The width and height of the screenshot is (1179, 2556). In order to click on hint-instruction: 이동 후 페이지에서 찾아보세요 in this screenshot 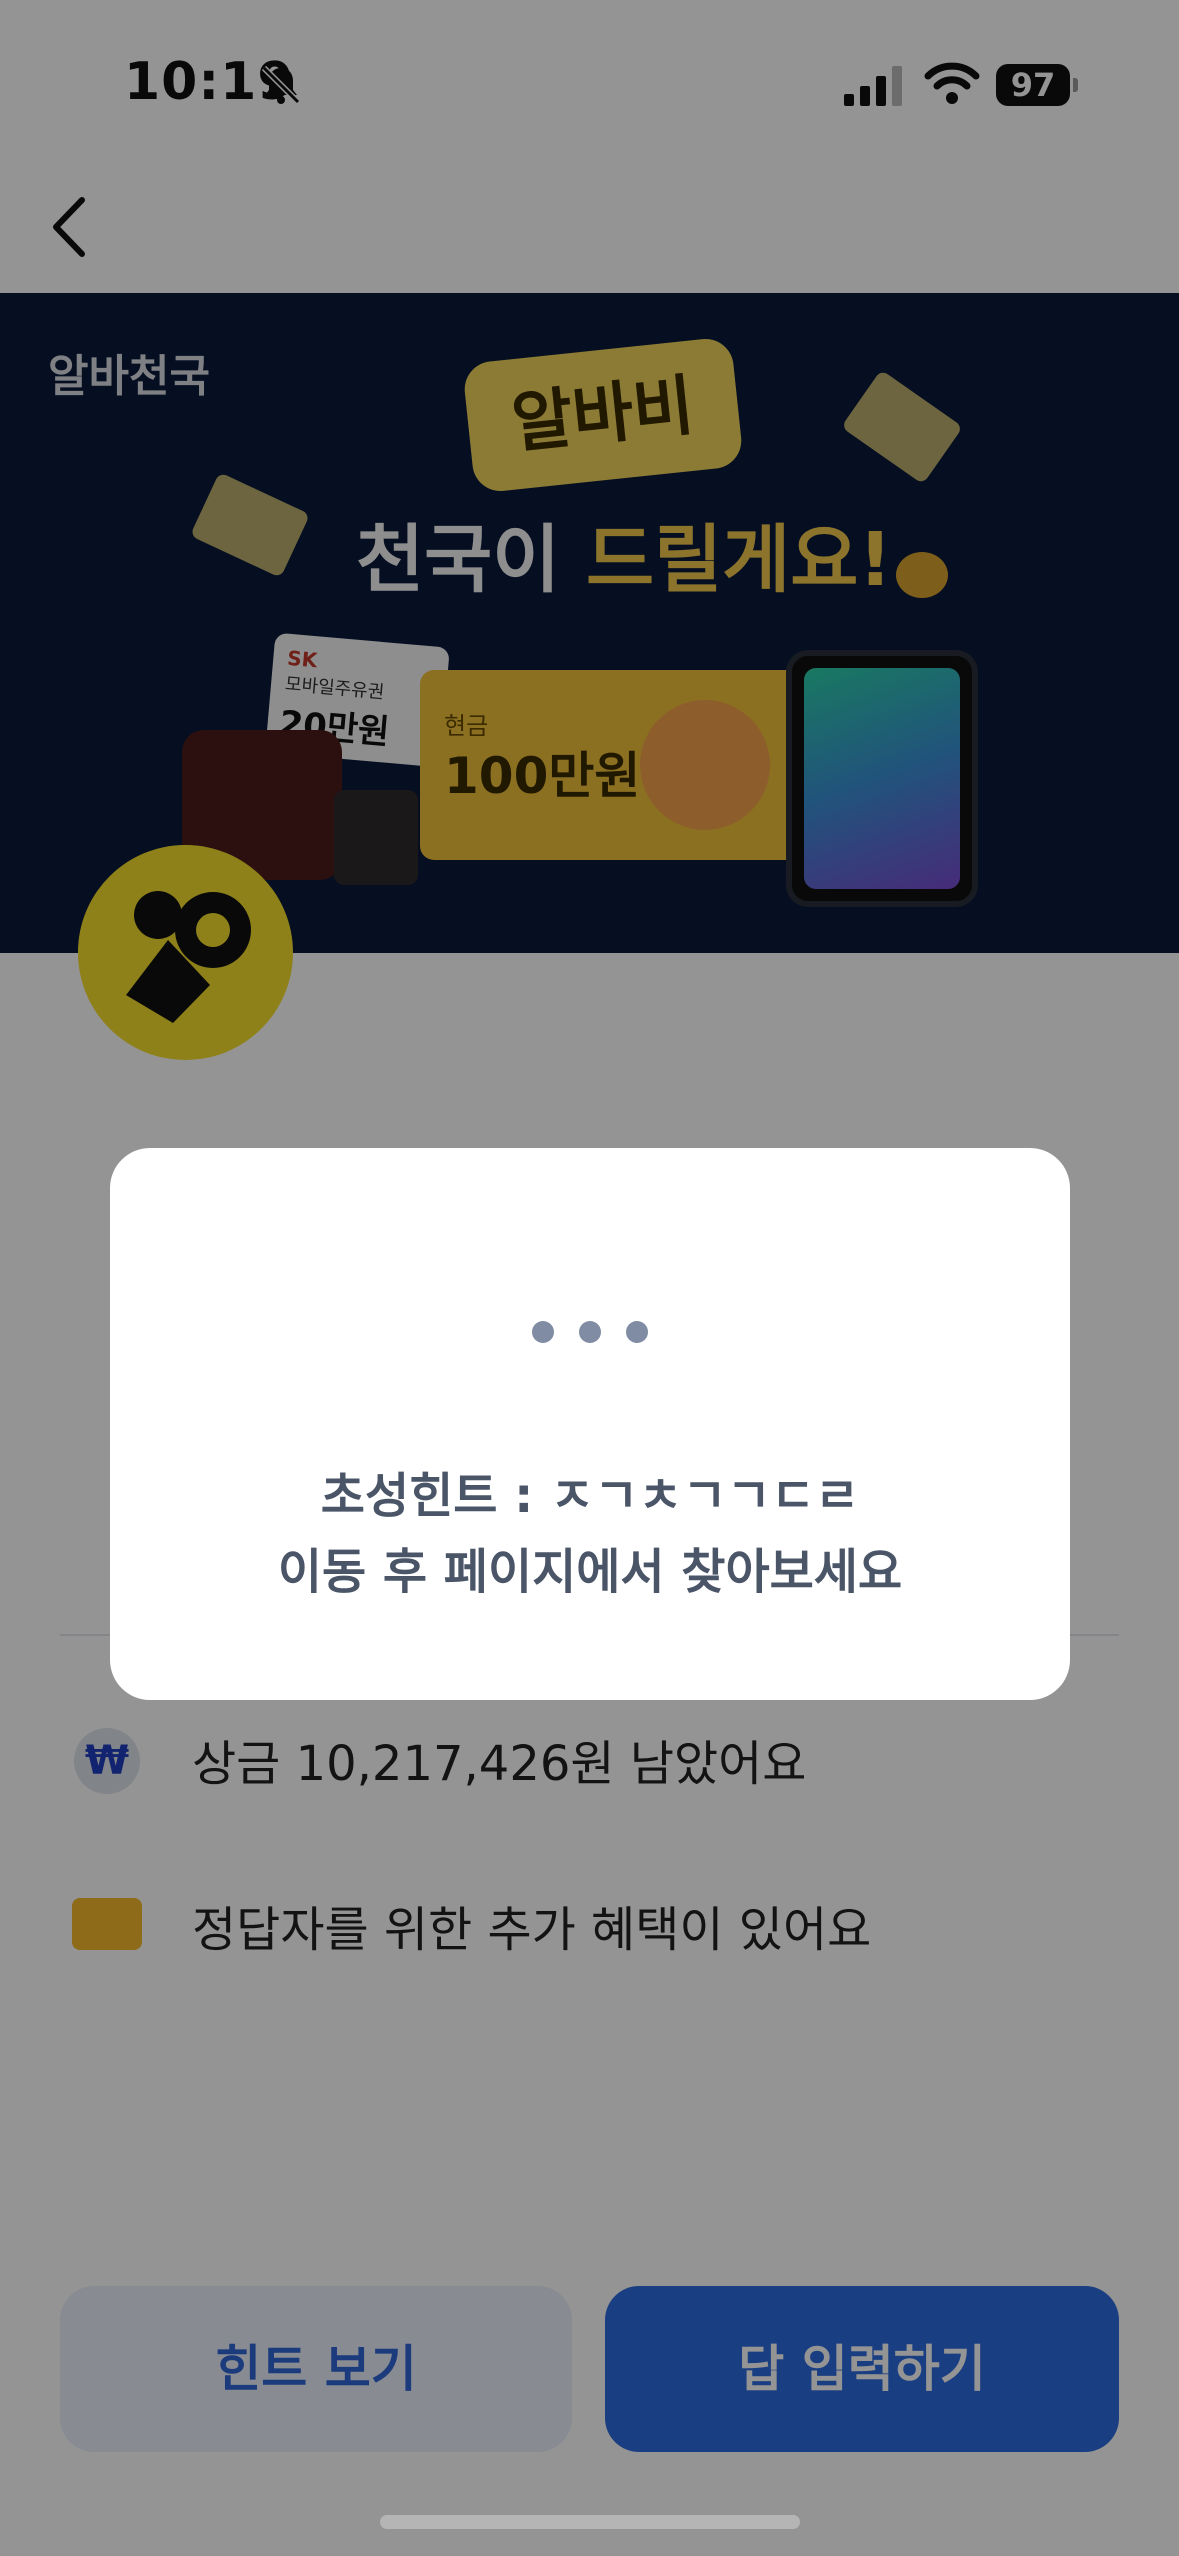, I will do `click(590, 1572)`.